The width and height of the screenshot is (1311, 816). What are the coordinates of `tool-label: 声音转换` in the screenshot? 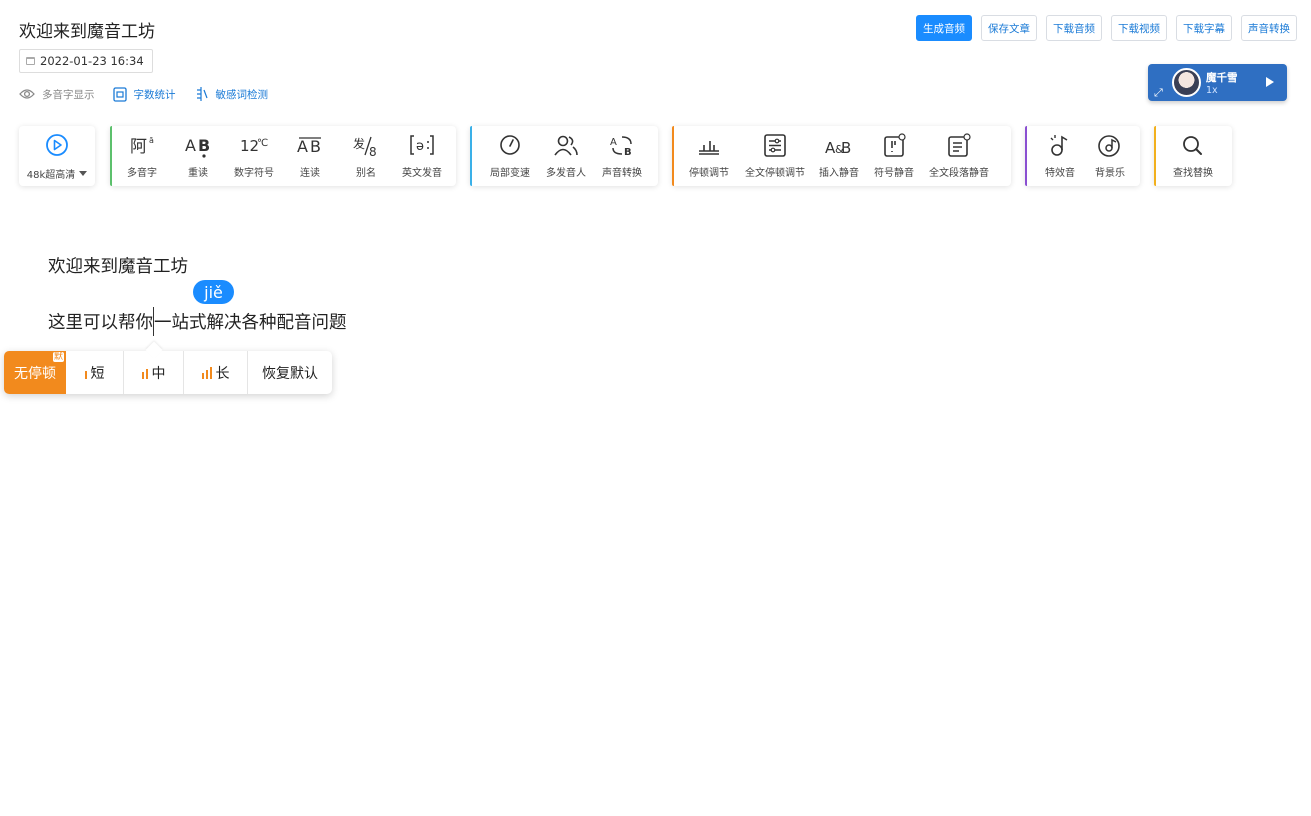 It's located at (622, 173).